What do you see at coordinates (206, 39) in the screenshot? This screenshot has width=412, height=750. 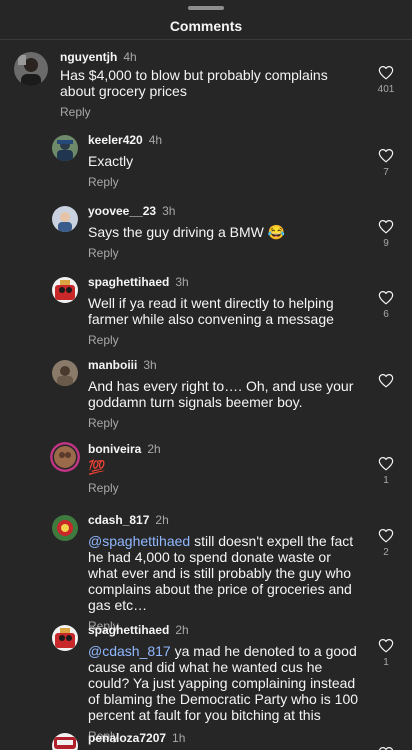 I see `header-divider` at bounding box center [206, 39].